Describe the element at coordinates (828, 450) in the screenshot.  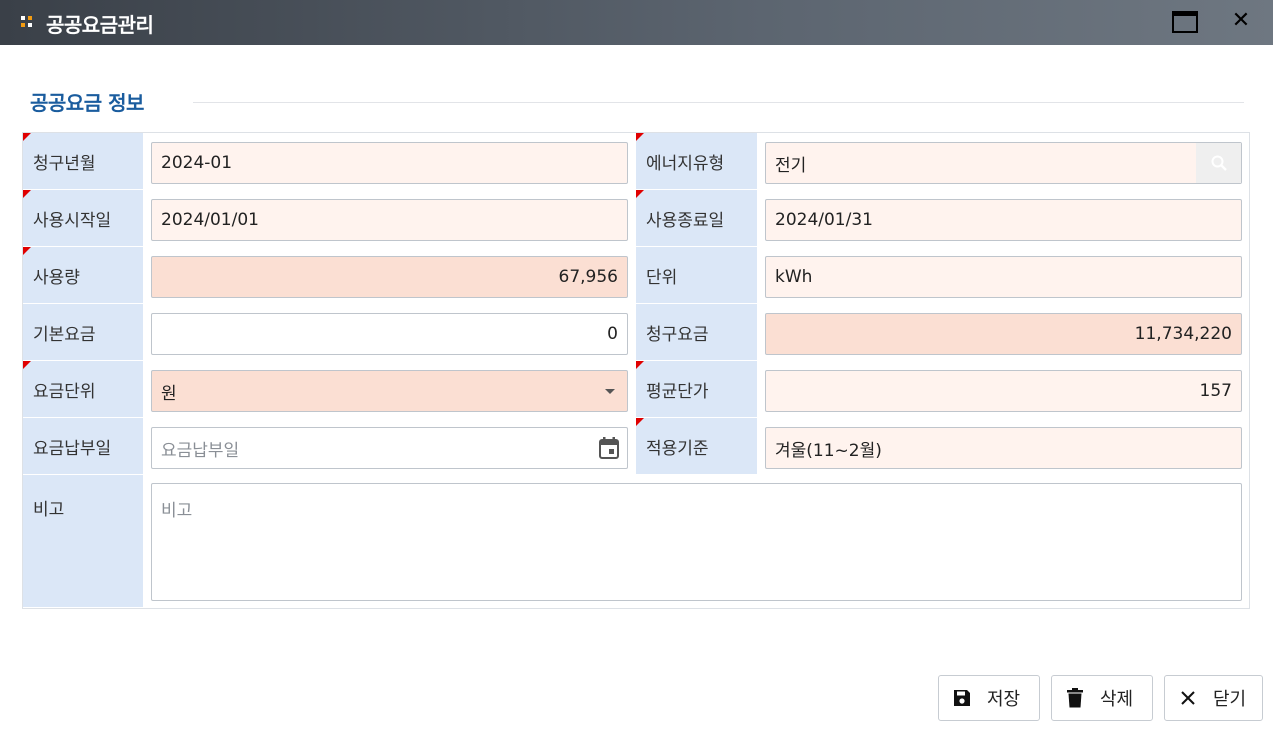
I see `field-value: 겨울(11~2월)` at that location.